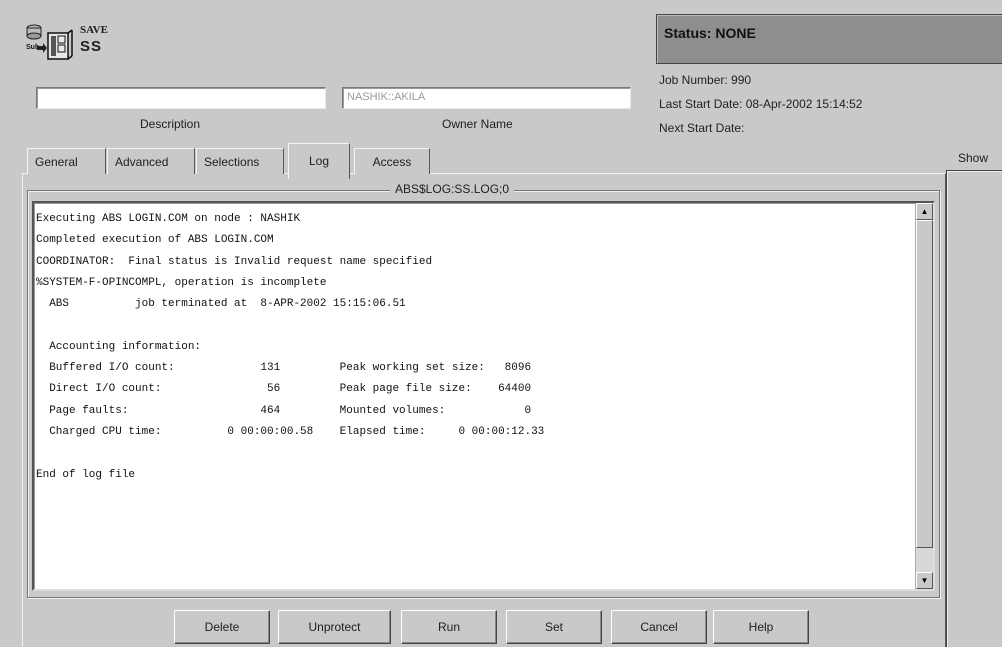 The height and width of the screenshot is (647, 1002). I want to click on cancel-button: Cancel, so click(659, 627).